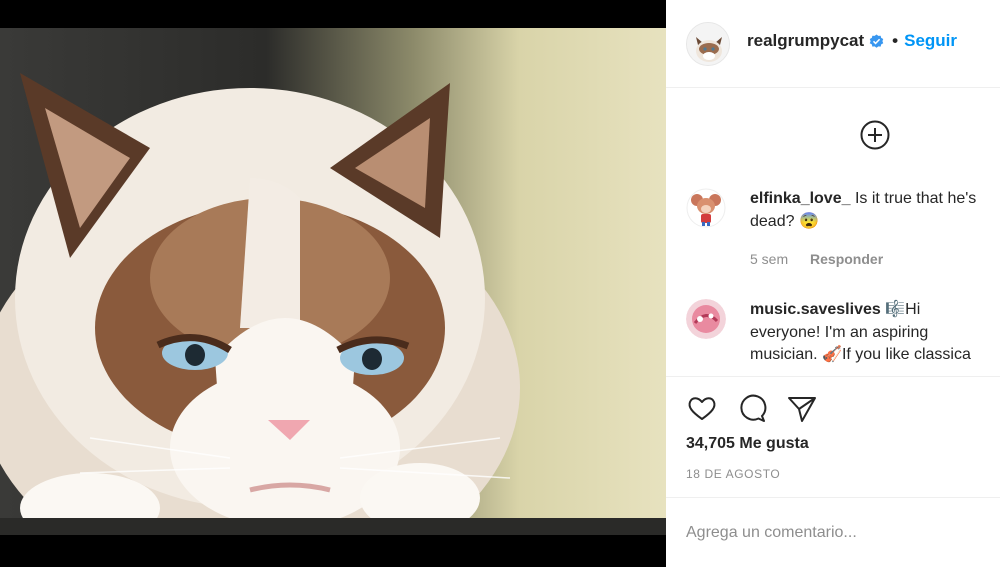 The image size is (1000, 567). Describe the element at coordinates (702, 409) in the screenshot. I see `heart-icon` at that location.